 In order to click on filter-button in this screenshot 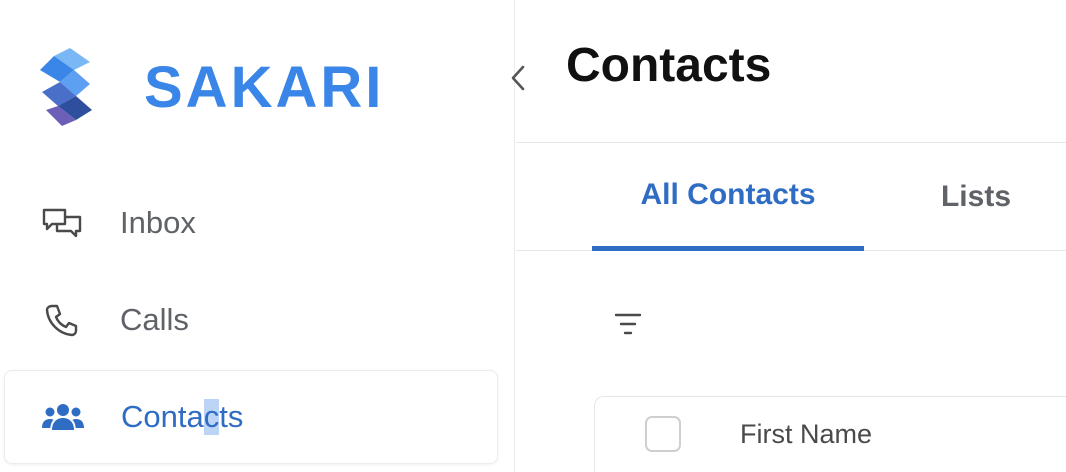, I will do `click(628, 324)`.